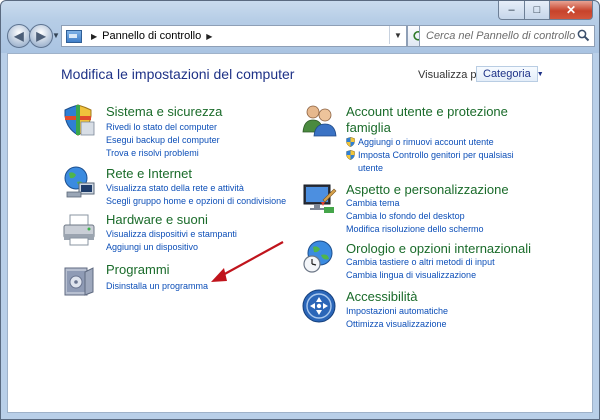 The image size is (600, 420). I want to click on forward-button: ▶, so click(41, 36).